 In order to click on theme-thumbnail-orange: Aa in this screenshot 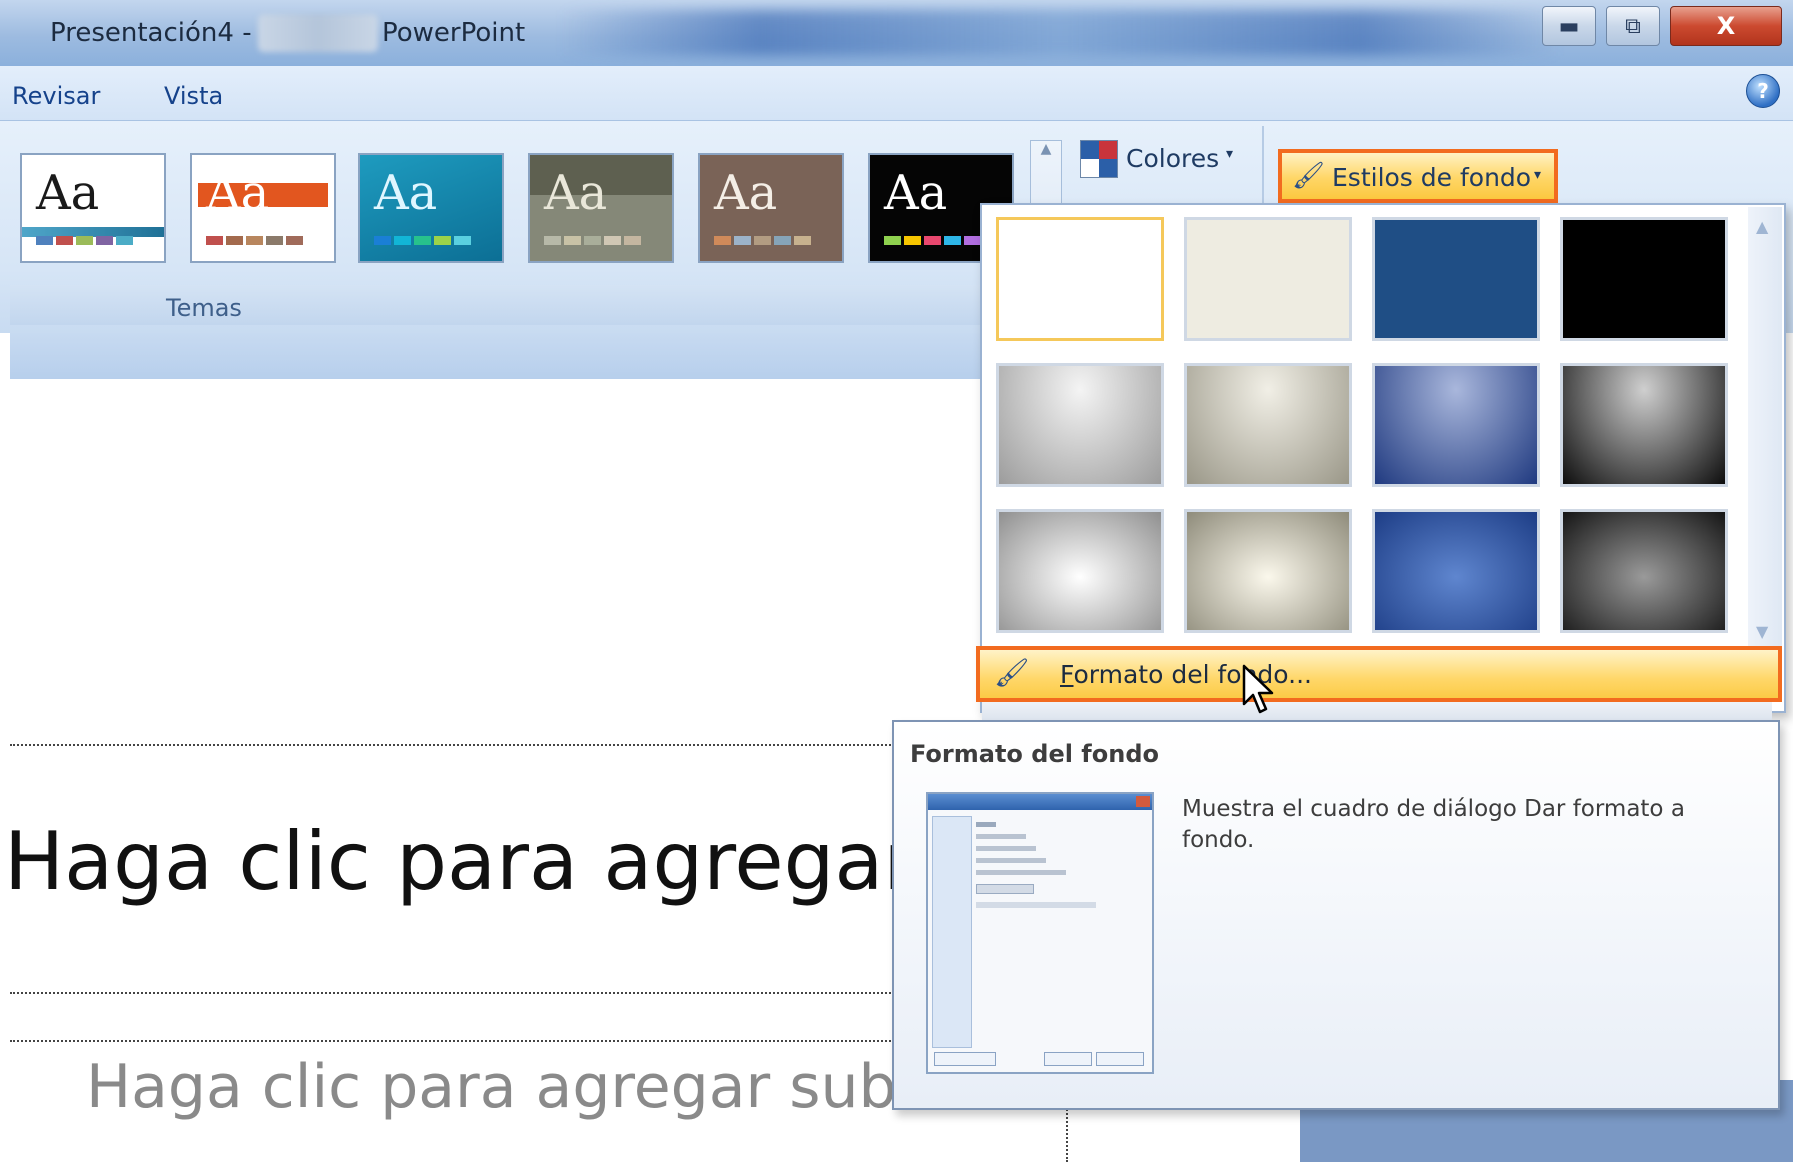, I will do `click(263, 208)`.